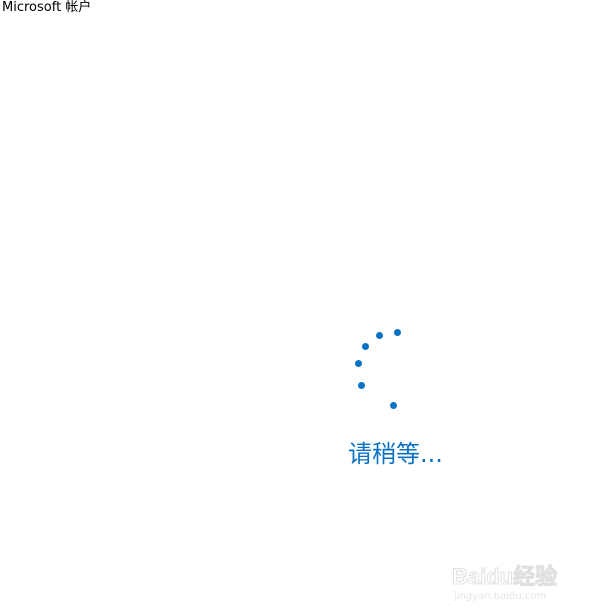 Image resolution: width=590 pixels, height=615 pixels. I want to click on baidu-logo: Baidu经验, so click(504, 577).